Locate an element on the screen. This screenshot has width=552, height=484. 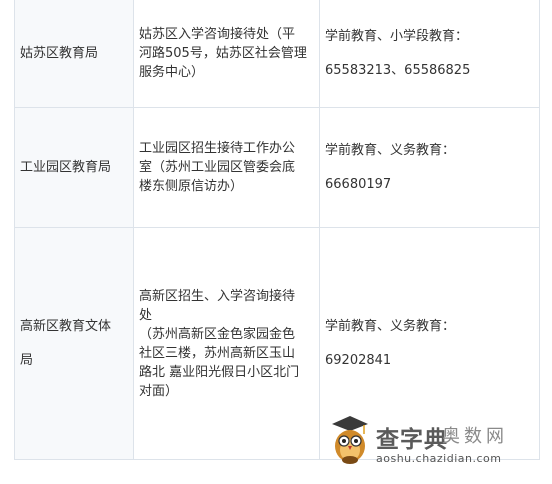
watermark: 查字典 奥数网 aoshu.chazidian.com is located at coordinates (435, 443).